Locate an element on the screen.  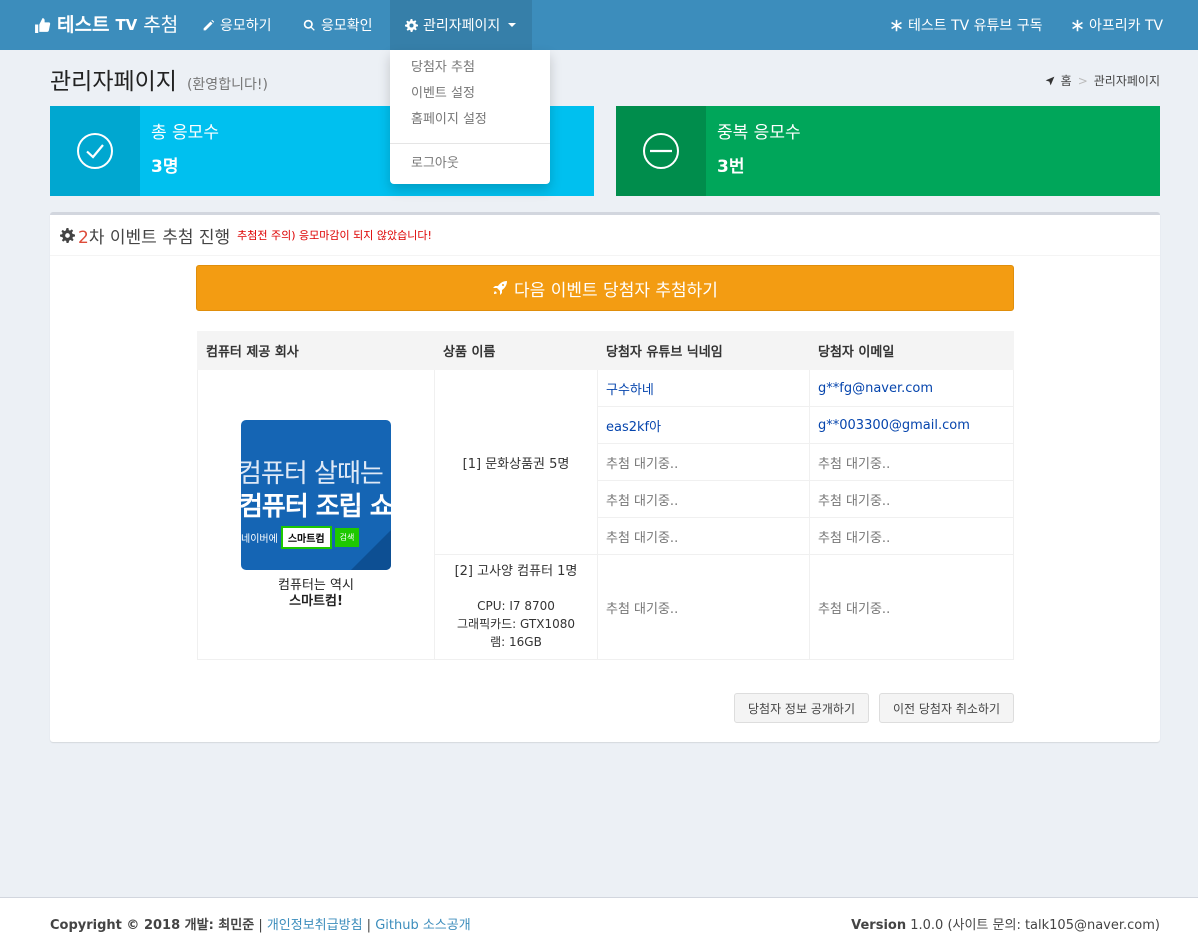
box-header: 2차 이벤트 추첨 진행 추첨전 주의) 응모마감이 되지 않았습니다! is located at coordinates (605, 235).